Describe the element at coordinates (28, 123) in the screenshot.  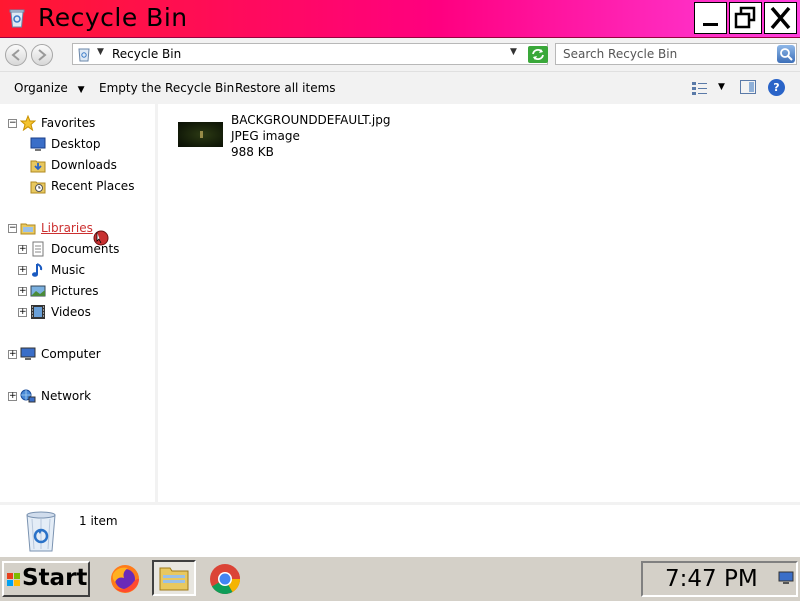
I see `star-icon` at that location.